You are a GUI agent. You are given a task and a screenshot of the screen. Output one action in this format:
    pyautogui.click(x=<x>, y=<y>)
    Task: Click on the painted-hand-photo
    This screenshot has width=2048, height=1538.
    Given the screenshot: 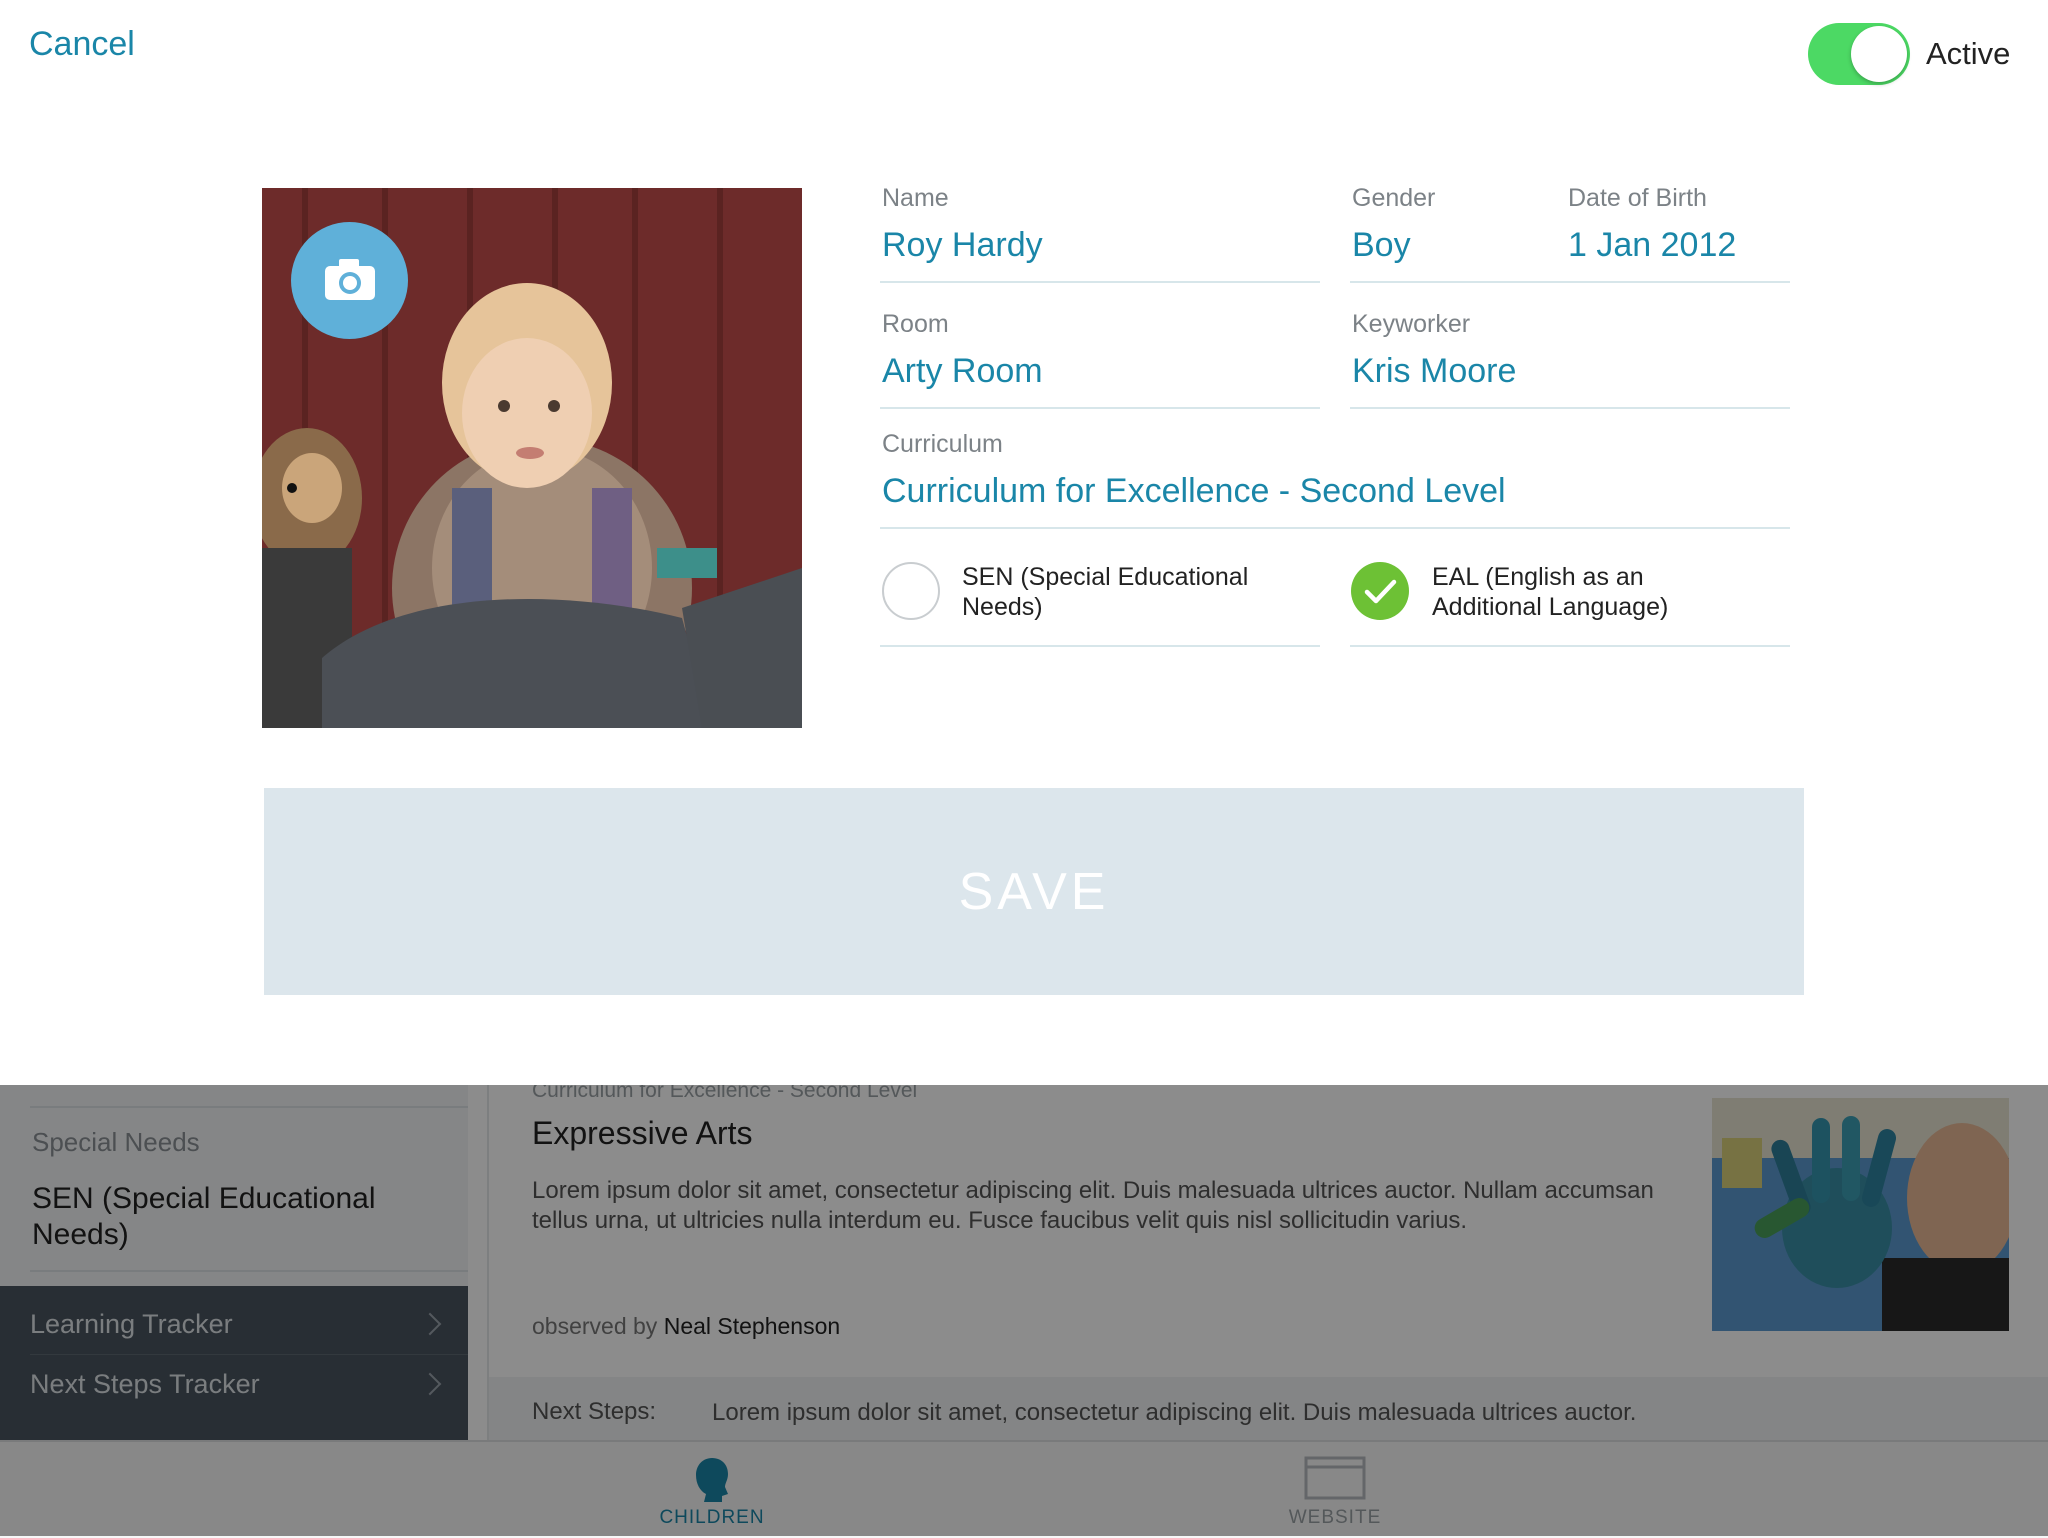 What is the action you would take?
    pyautogui.click(x=1860, y=1214)
    